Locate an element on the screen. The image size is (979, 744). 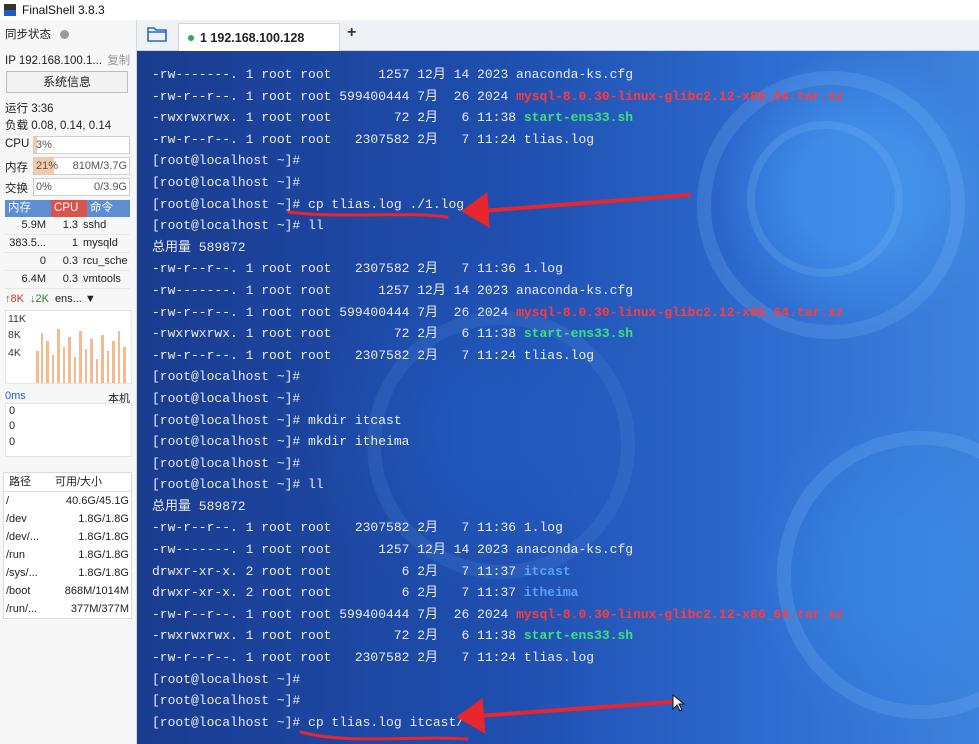
tab-label: 1 192.168.100.128 is located at coordinates (252, 37).